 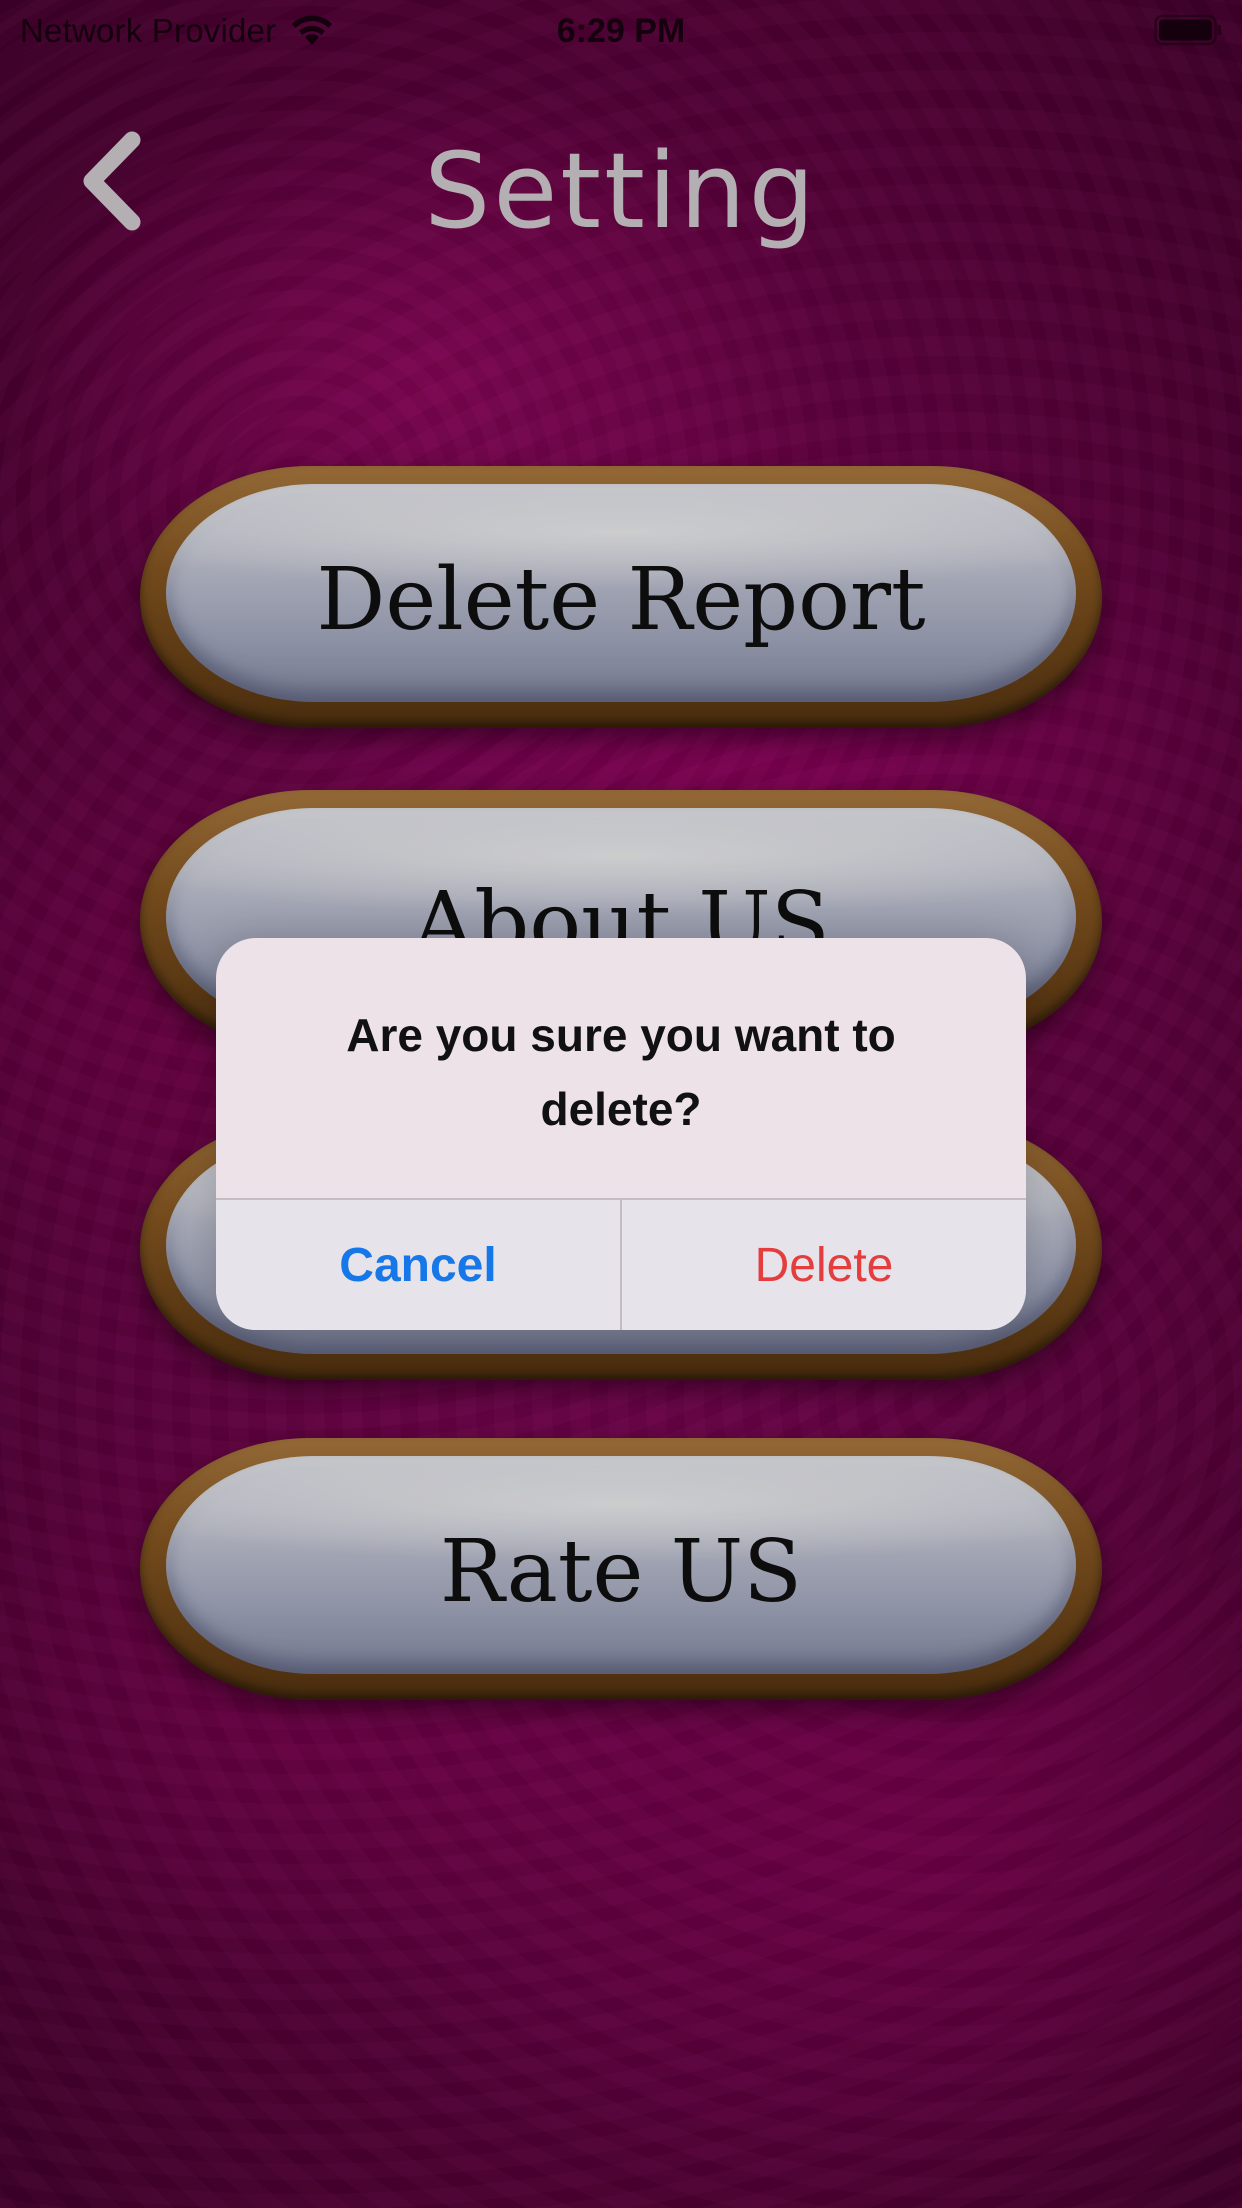 What do you see at coordinates (621, 1072) in the screenshot?
I see `alert-message: Are you sure you want to delete?` at bounding box center [621, 1072].